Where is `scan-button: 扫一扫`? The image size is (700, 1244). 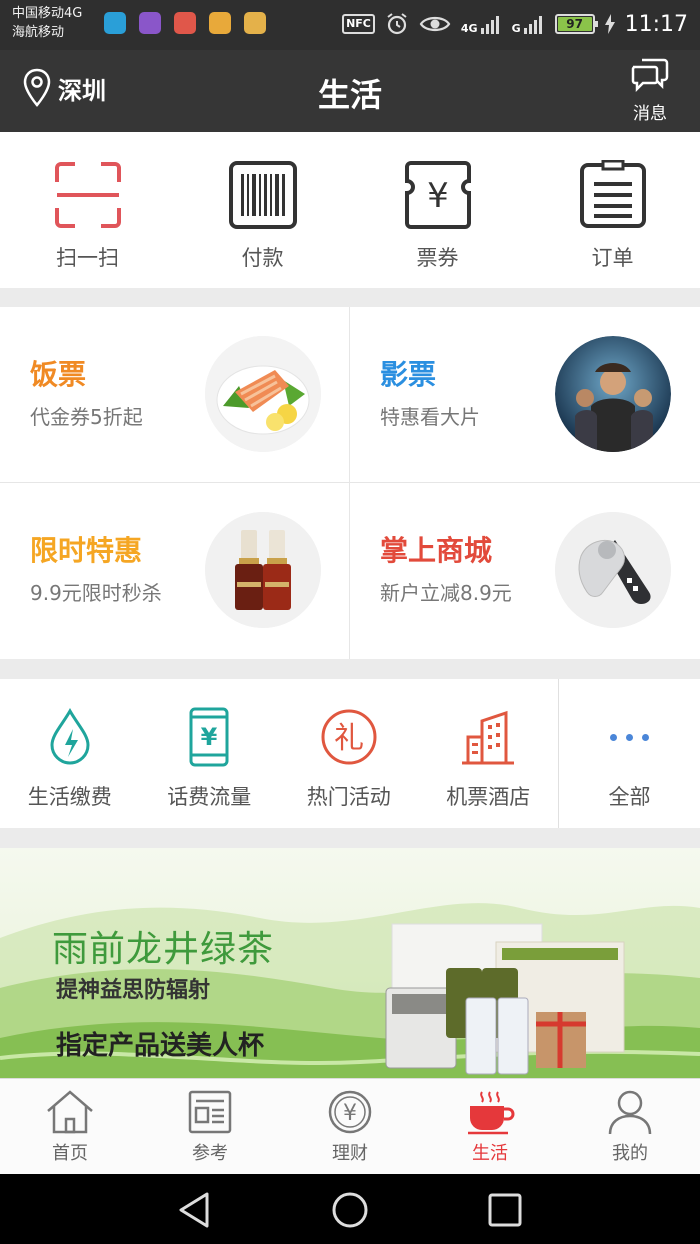 scan-button: 扫一扫 is located at coordinates (87, 210).